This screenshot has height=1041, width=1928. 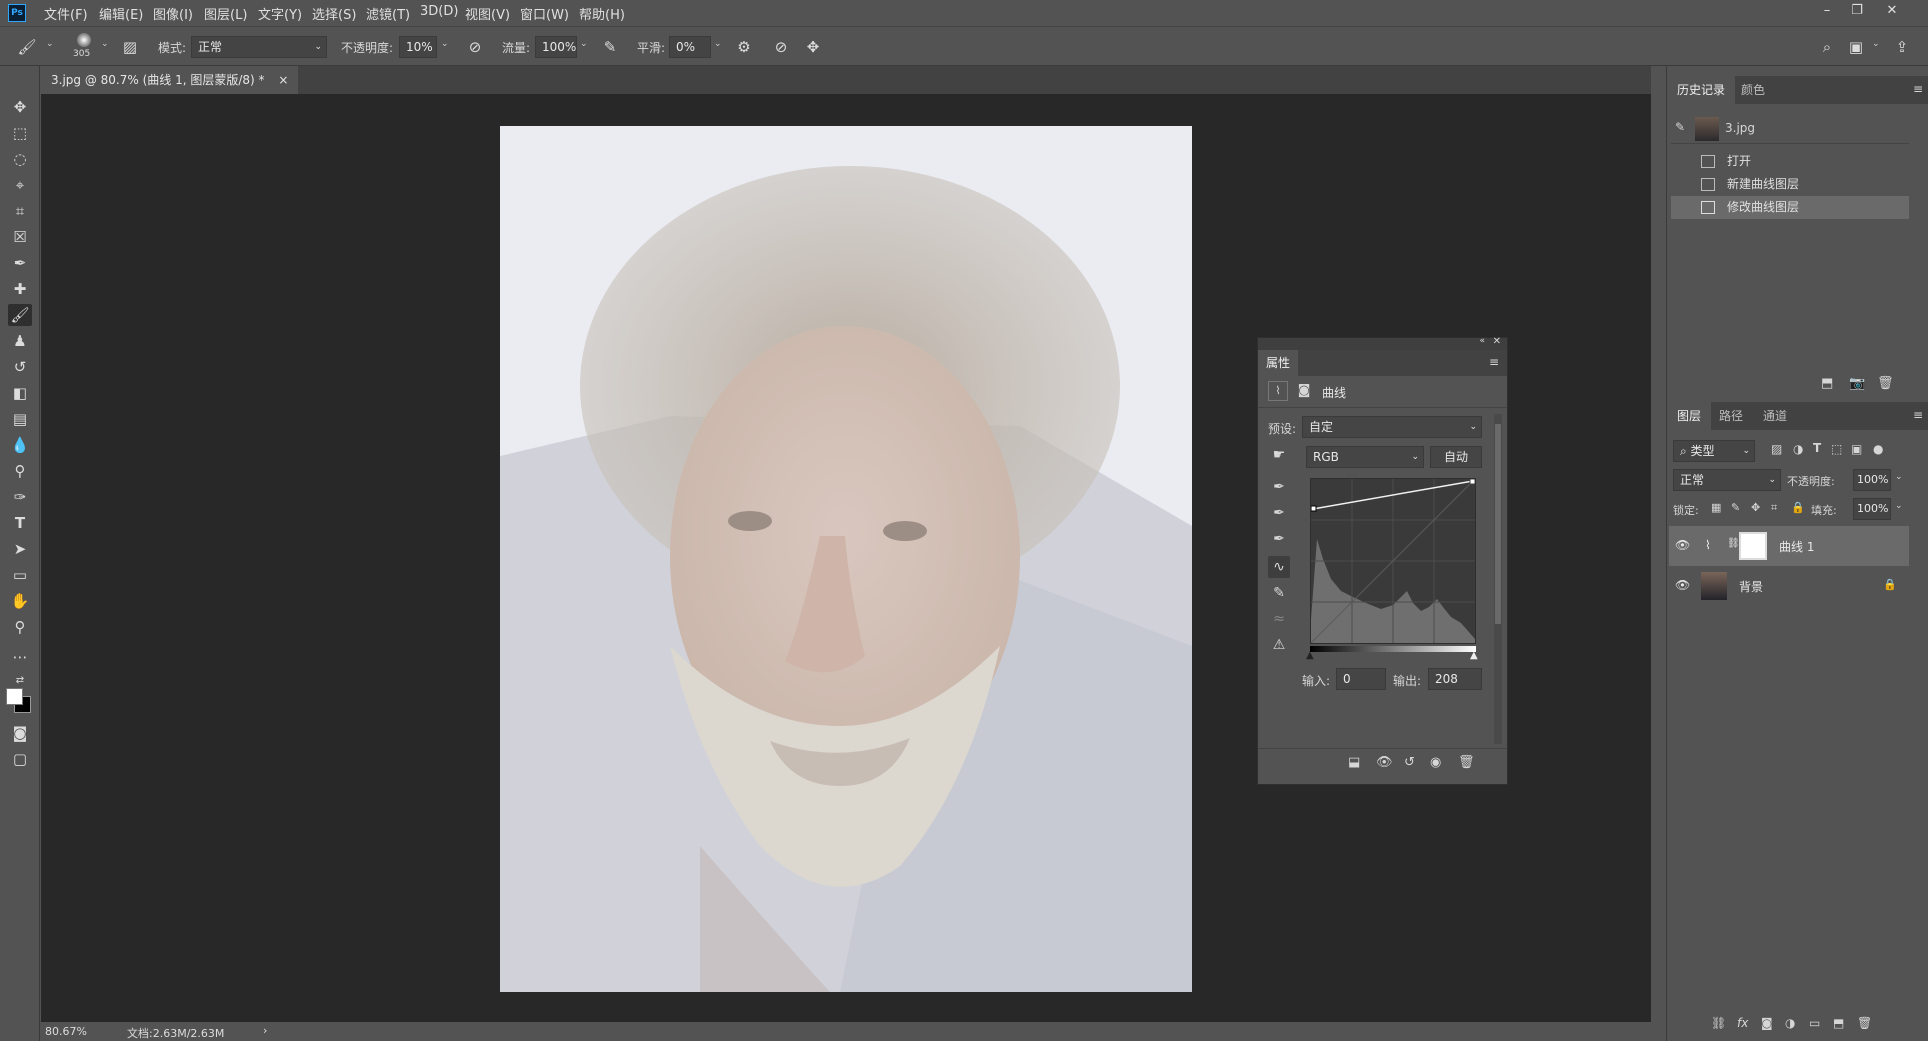 I want to click on preset-select: 自定 ⌄, so click(x=1392, y=427).